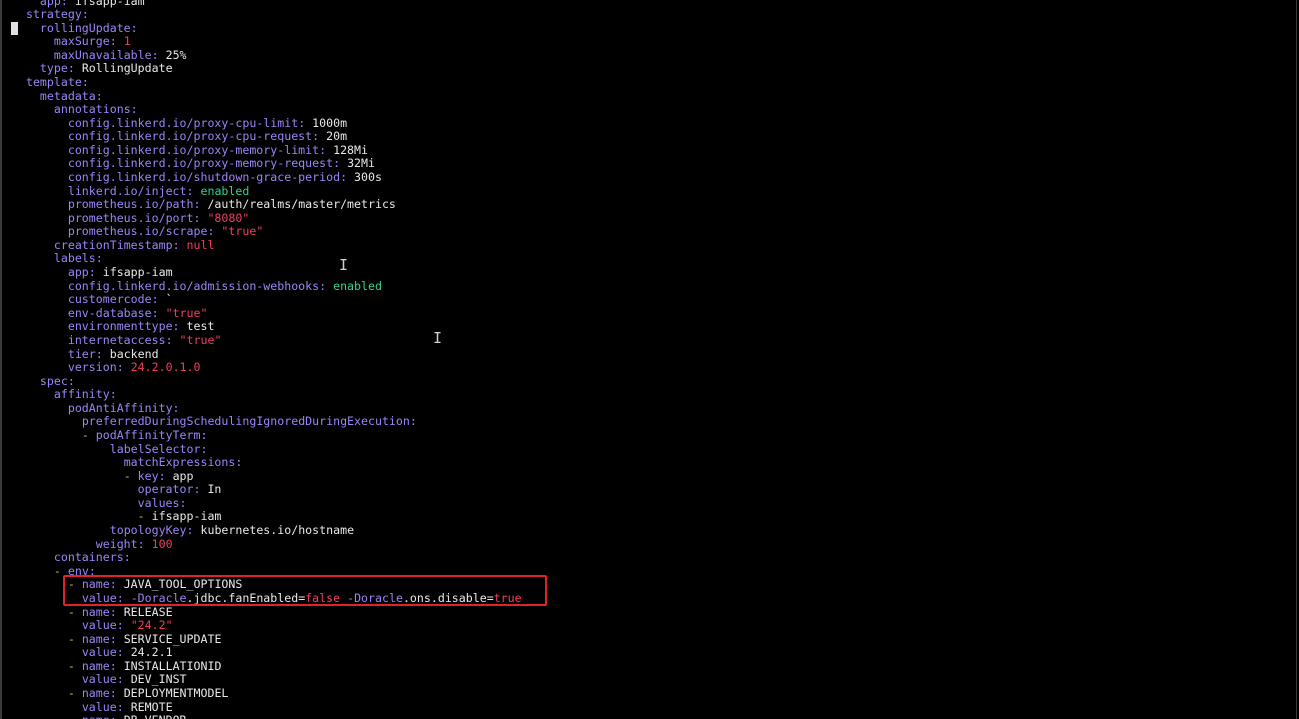 Image resolution: width=1299 pixels, height=719 pixels. What do you see at coordinates (95, 638) in the screenshot?
I see `yaml-key: name` at bounding box center [95, 638].